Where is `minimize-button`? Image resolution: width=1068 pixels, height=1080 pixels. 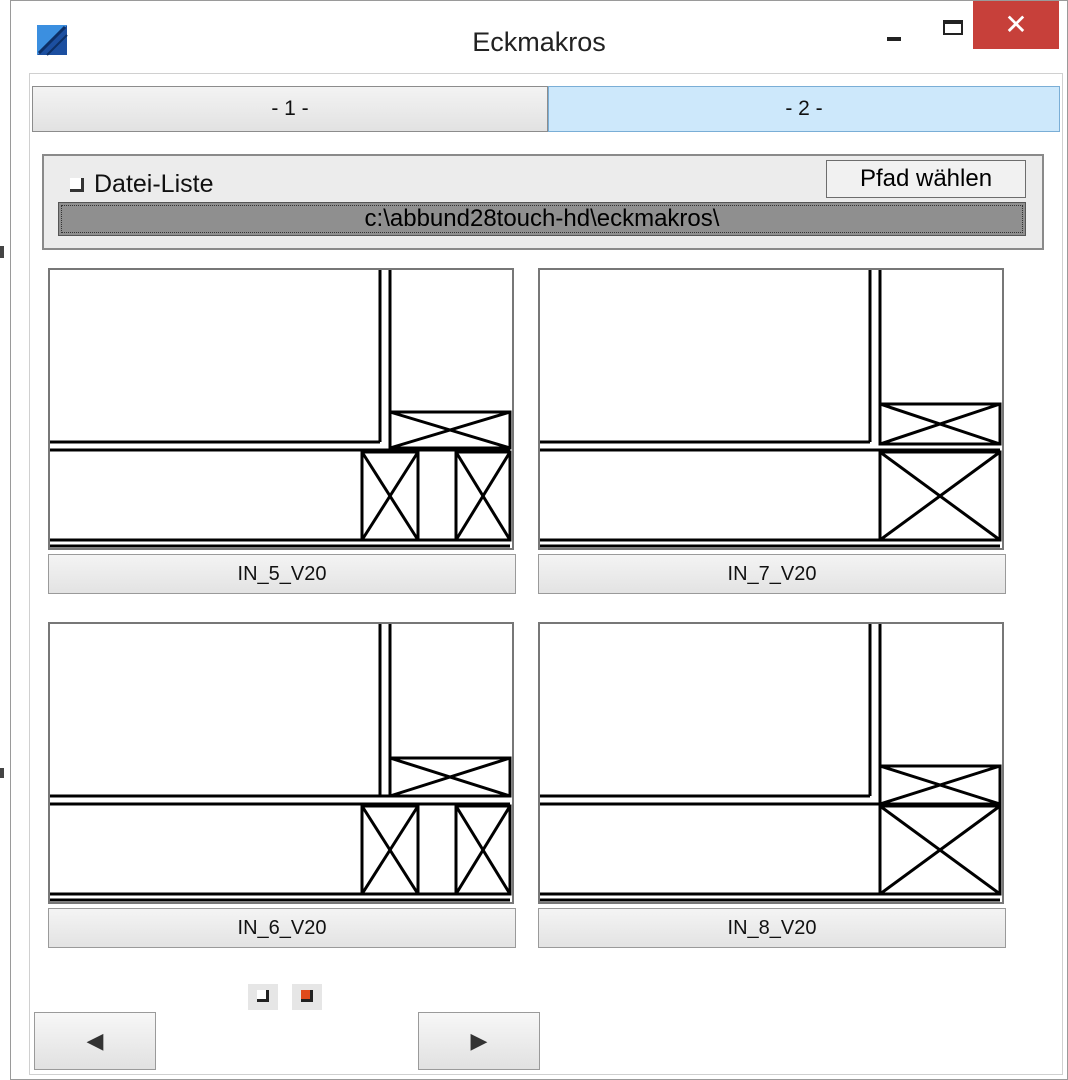
minimize-button is located at coordinates (895, 31).